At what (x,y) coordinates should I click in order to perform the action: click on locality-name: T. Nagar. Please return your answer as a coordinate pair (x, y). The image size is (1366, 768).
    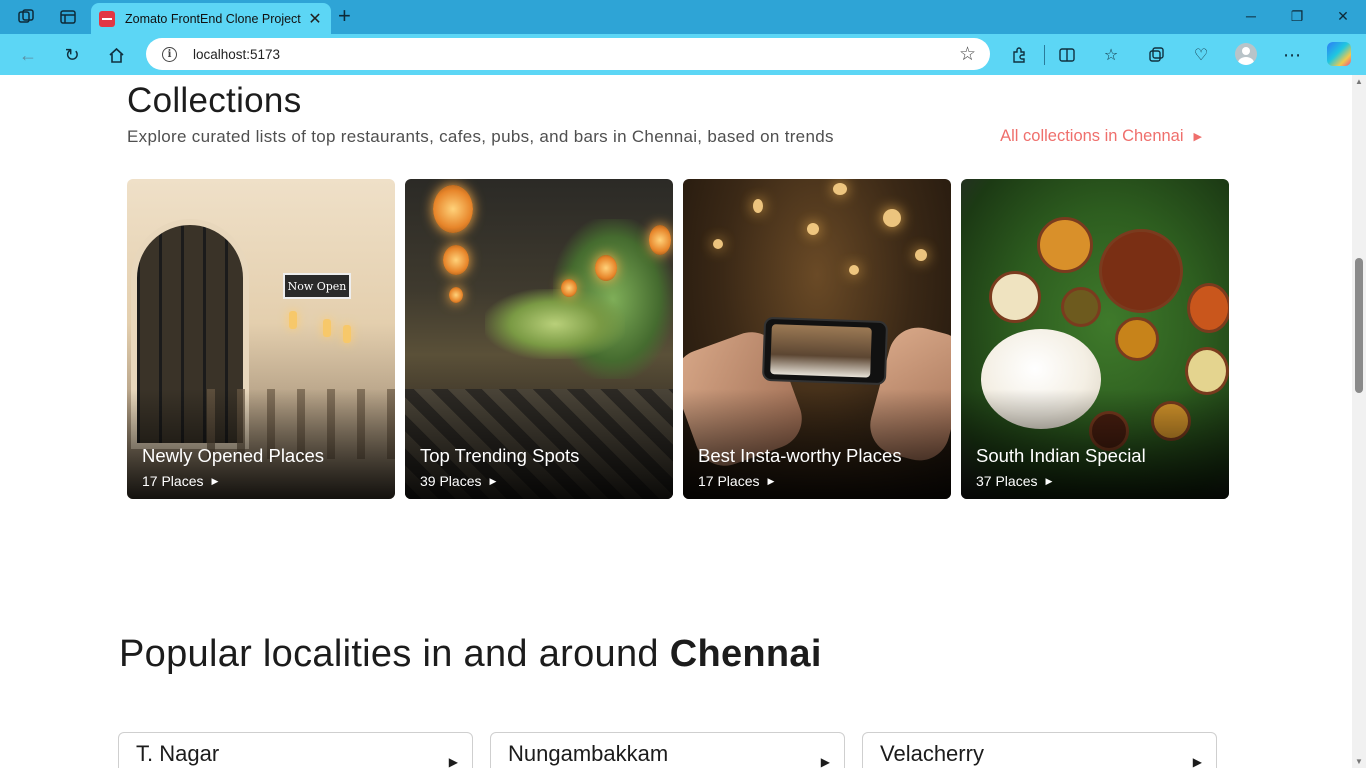
    Looking at the image, I should click on (178, 753).